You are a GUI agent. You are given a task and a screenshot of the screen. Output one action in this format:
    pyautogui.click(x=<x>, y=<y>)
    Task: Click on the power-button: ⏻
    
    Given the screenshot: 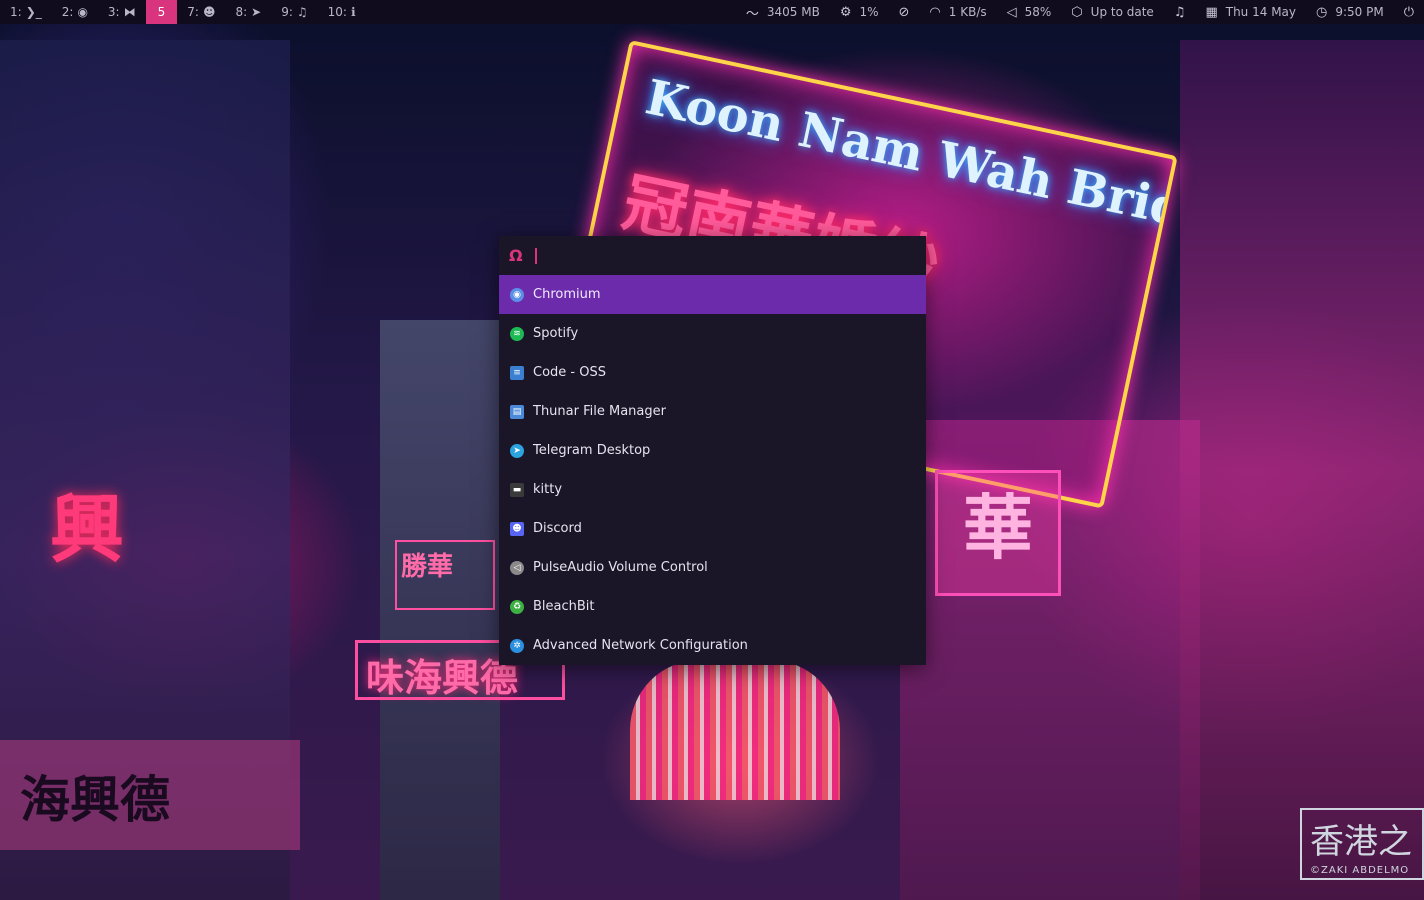 What is the action you would take?
    pyautogui.click(x=1409, y=12)
    